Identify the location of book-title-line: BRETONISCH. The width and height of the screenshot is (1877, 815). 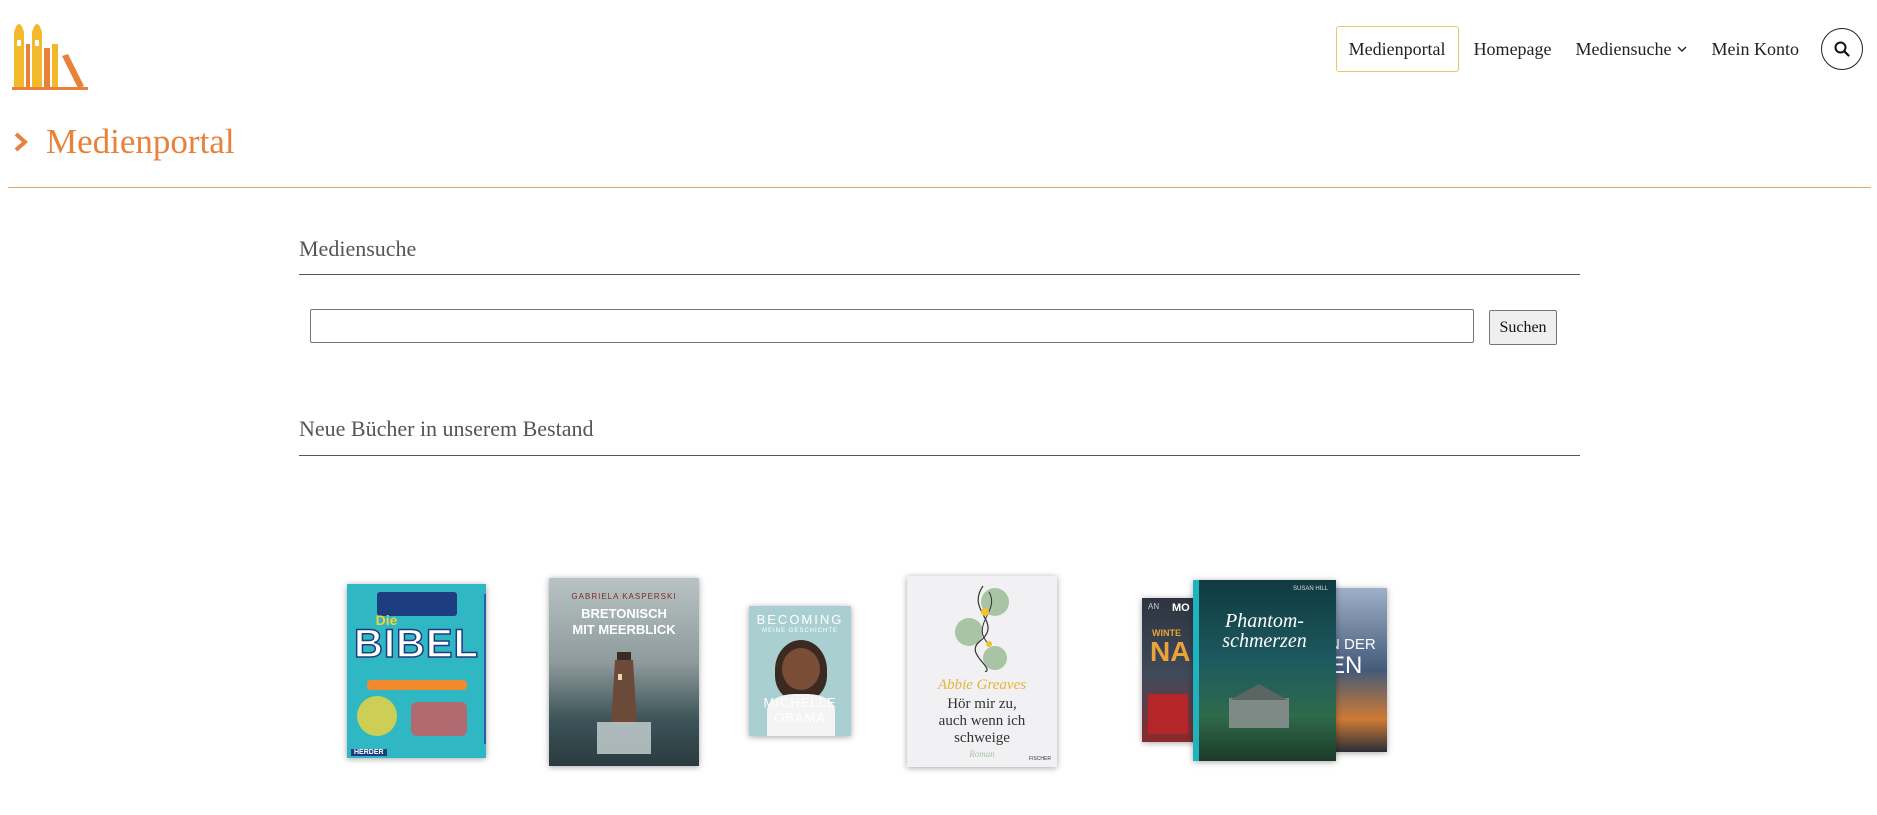
(624, 613).